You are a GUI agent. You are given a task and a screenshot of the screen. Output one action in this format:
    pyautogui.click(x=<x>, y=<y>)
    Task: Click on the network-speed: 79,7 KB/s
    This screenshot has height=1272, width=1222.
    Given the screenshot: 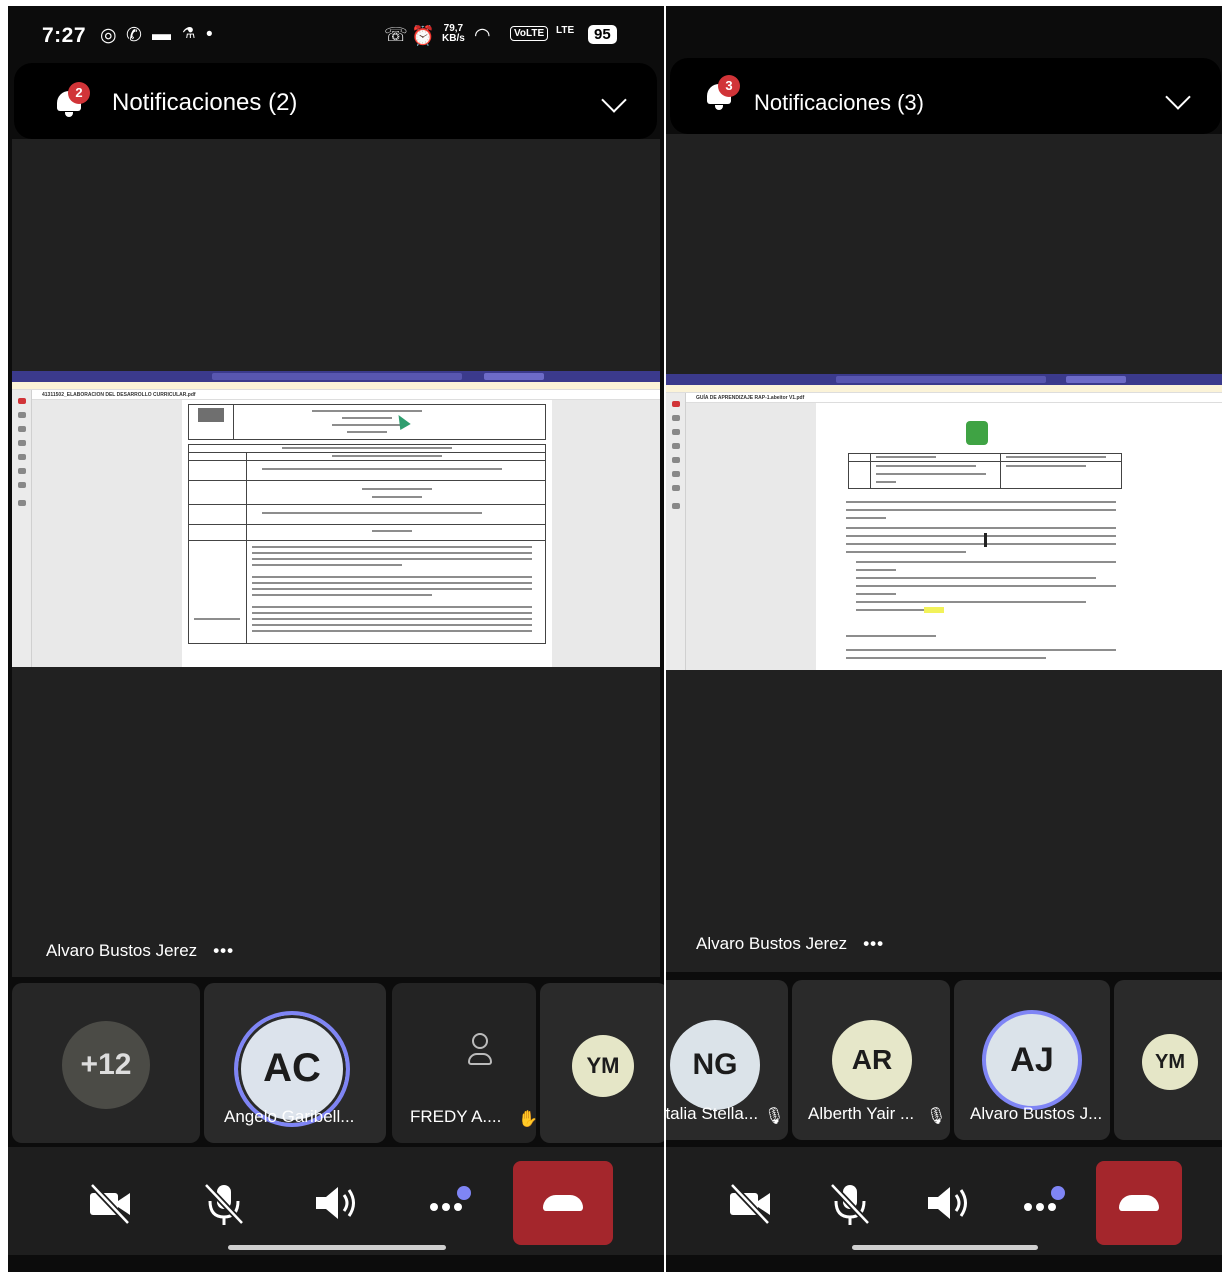 What is the action you would take?
    pyautogui.click(x=453, y=33)
    